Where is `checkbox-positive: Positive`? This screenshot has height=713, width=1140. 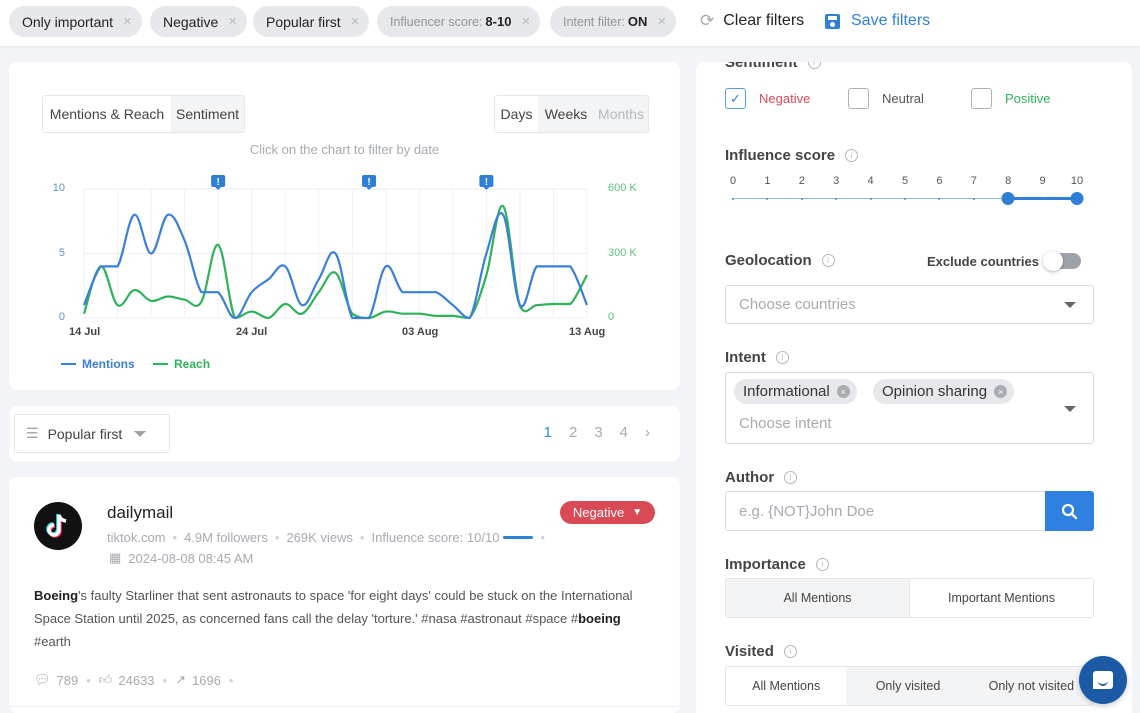
checkbox-positive: Positive is located at coordinates (1011, 98).